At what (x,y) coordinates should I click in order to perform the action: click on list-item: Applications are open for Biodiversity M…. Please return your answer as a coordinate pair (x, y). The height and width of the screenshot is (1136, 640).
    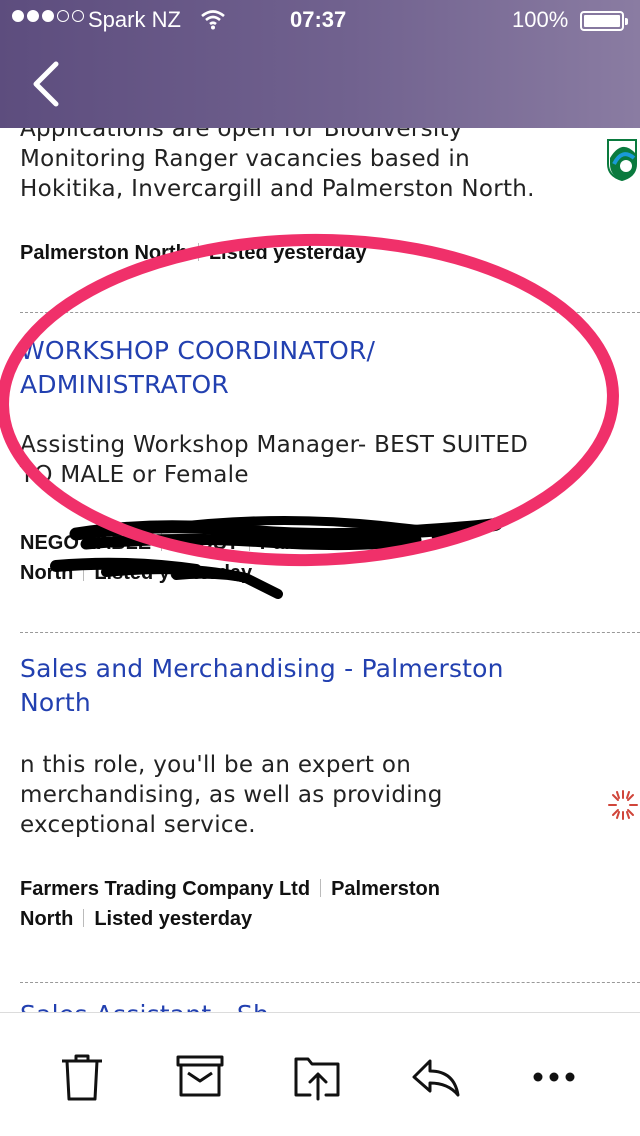
    Looking at the image, I should click on (320, 198).